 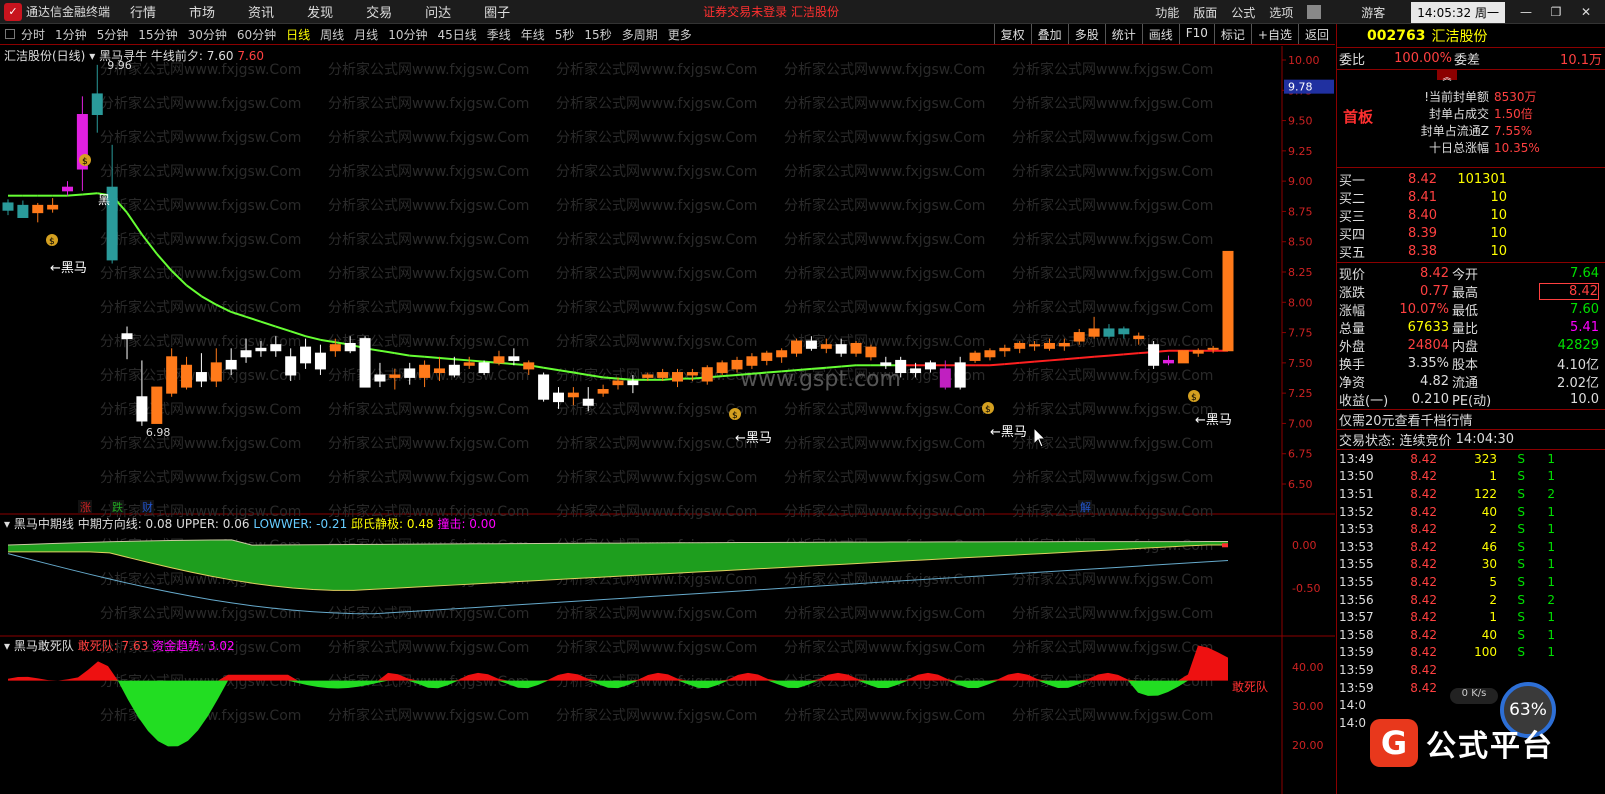 What do you see at coordinates (1250, 686) in the screenshot?
I see `team-end-label: 敢死队` at bounding box center [1250, 686].